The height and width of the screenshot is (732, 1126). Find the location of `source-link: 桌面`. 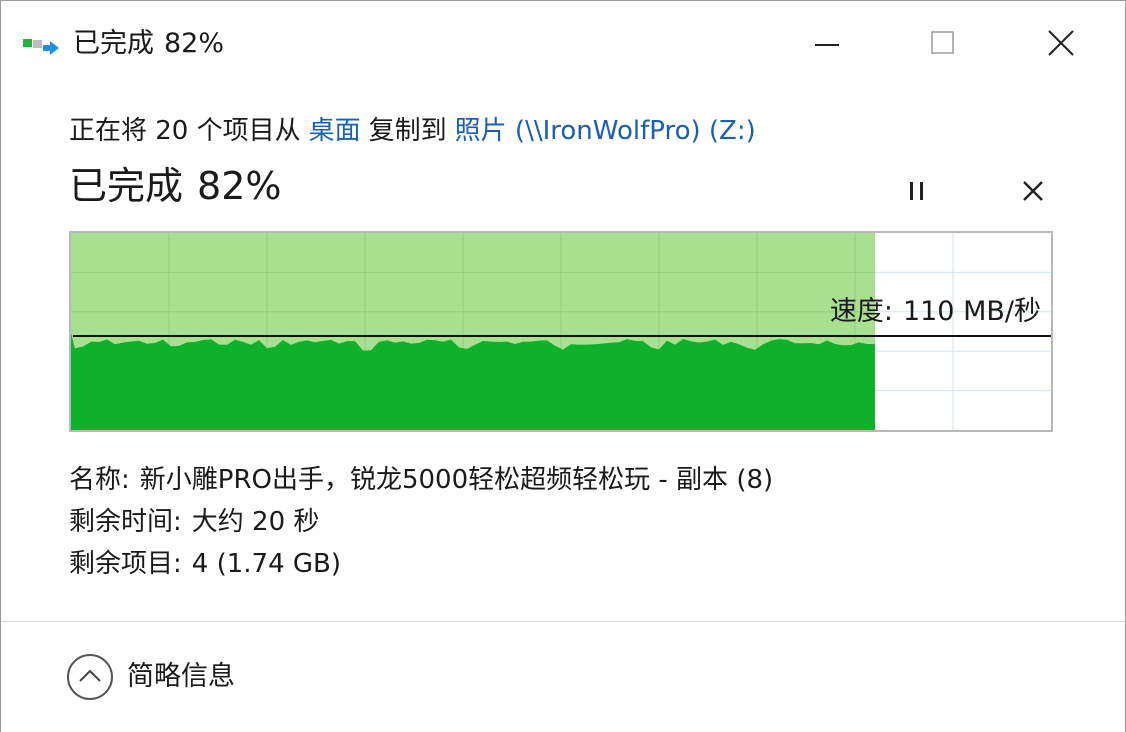

source-link: 桌面 is located at coordinates (335, 131).